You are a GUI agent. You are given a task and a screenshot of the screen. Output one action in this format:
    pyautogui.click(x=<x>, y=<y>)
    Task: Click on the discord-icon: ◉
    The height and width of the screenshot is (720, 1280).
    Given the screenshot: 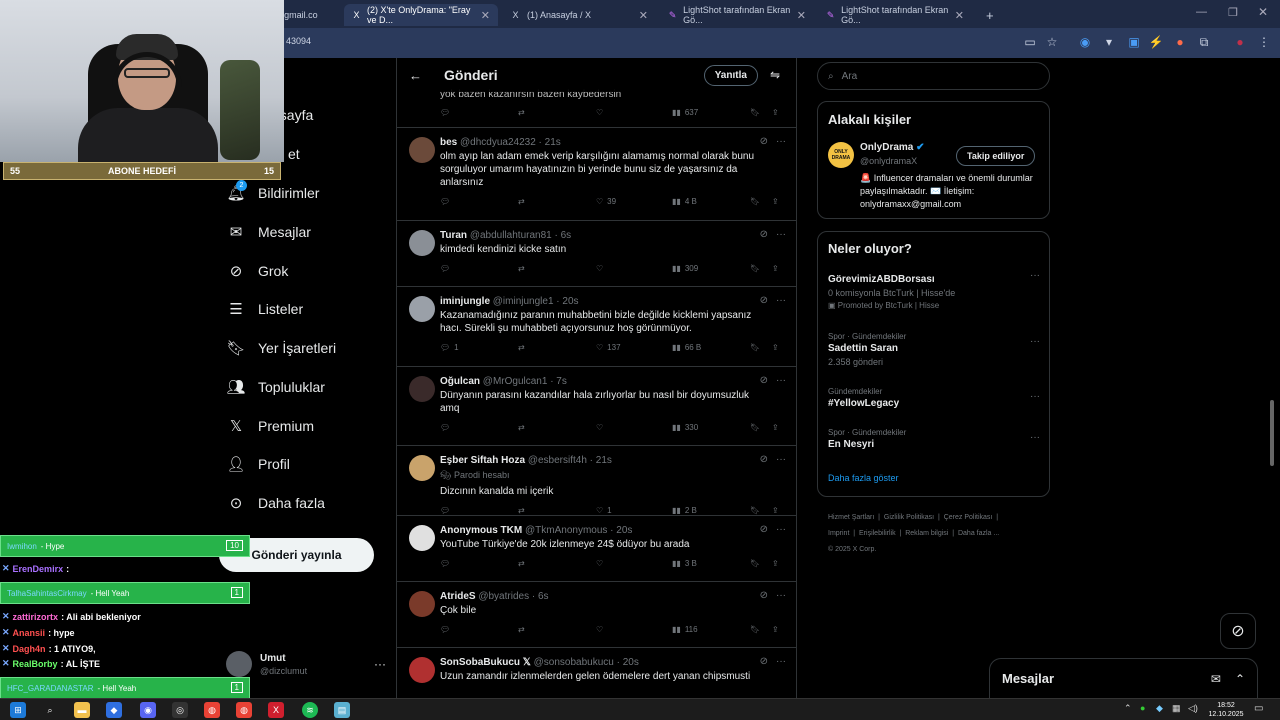 What is the action you would take?
    pyautogui.click(x=148, y=710)
    